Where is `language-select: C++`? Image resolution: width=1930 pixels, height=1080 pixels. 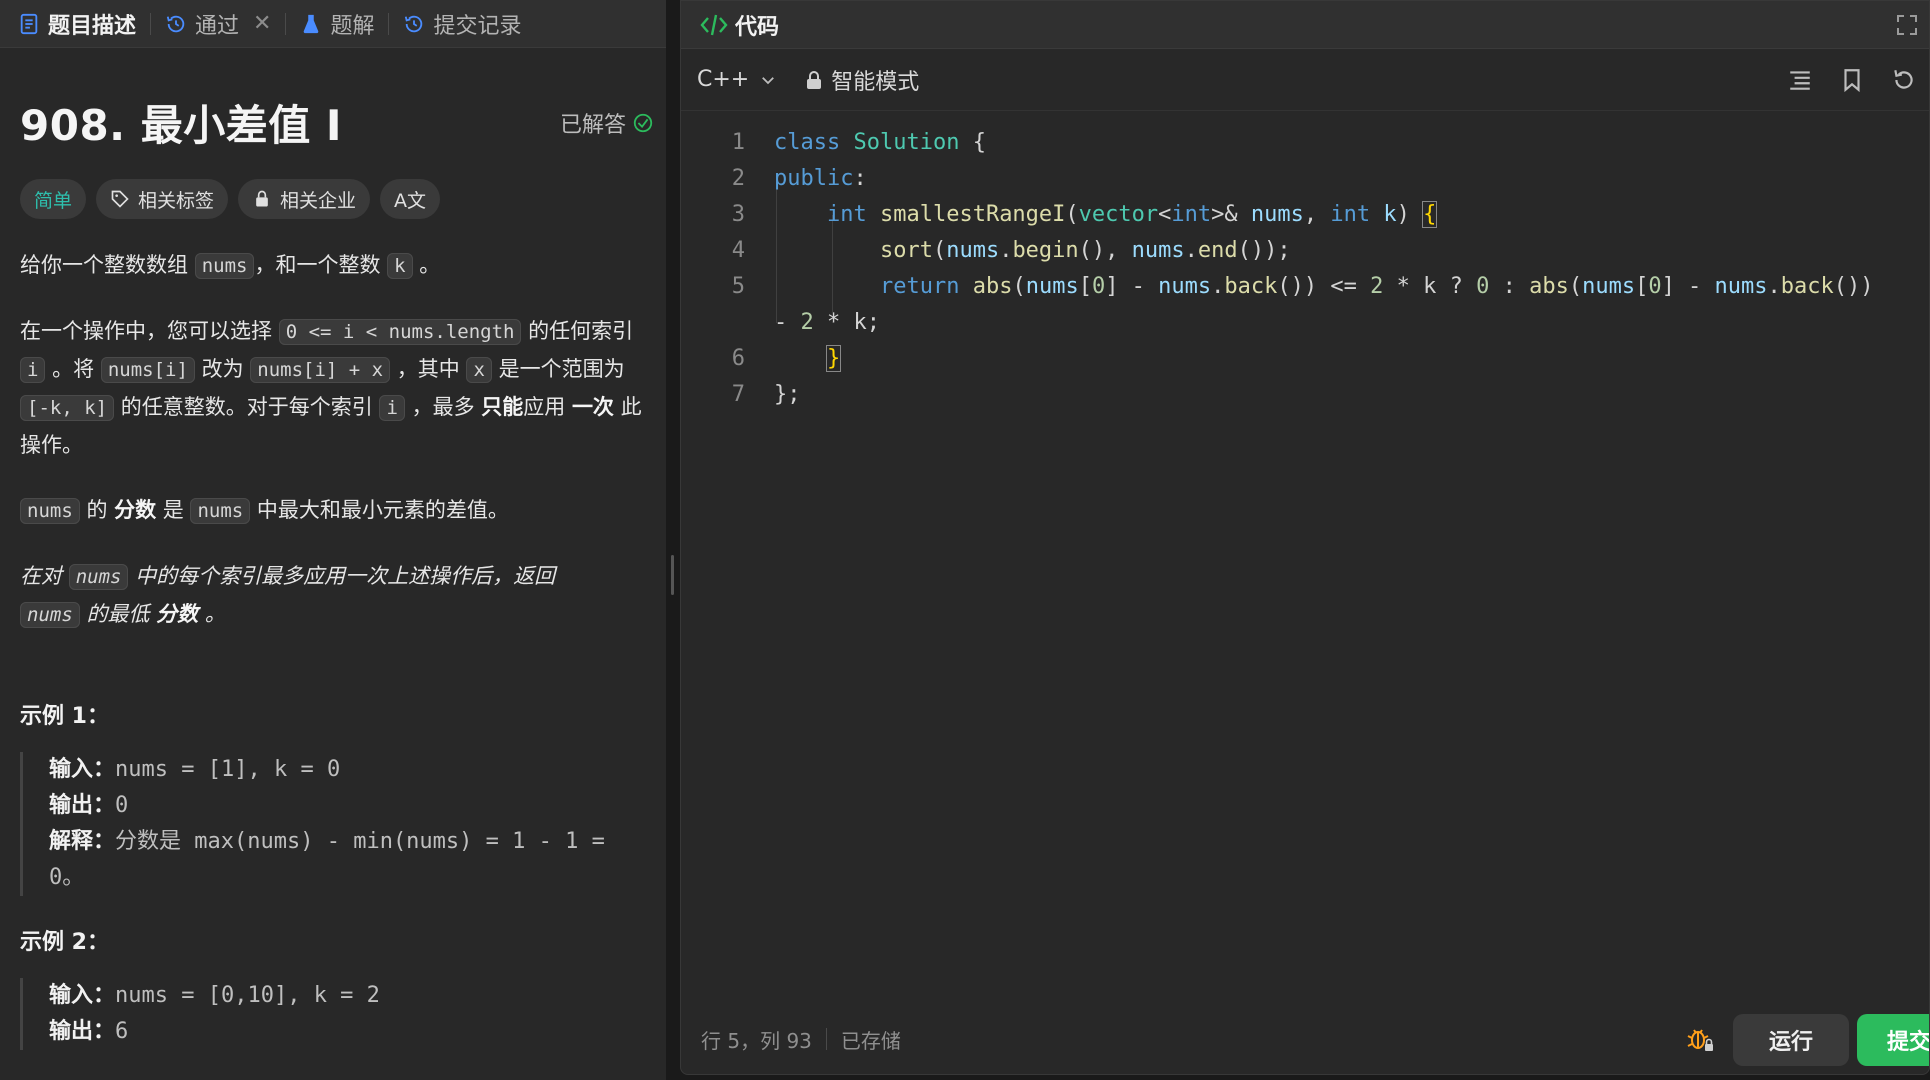
language-select: C++ is located at coordinates (737, 79).